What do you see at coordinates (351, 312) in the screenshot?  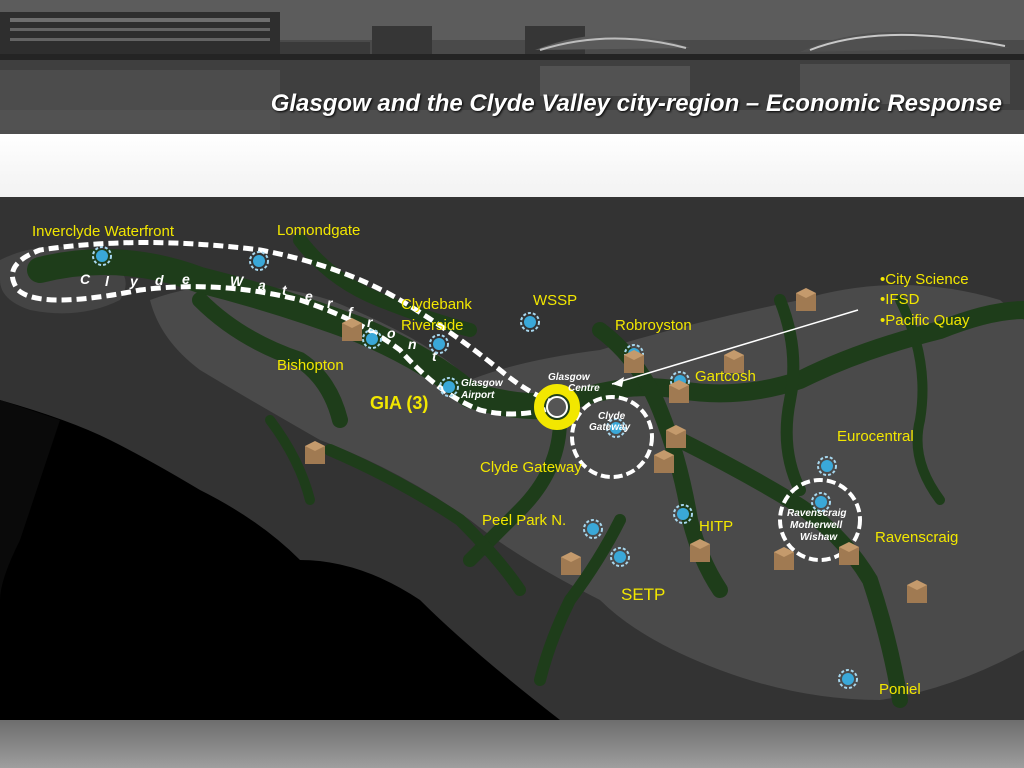 I see `waterfront-letter: f` at bounding box center [351, 312].